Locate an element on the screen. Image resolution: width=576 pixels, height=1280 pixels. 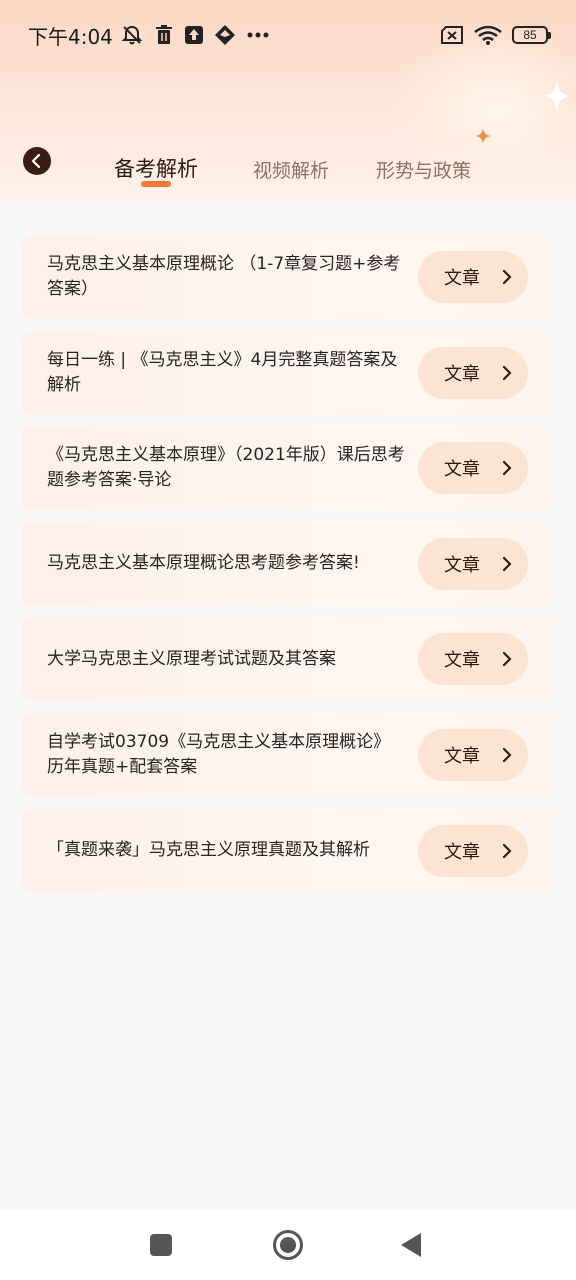
notification-off-icon is located at coordinates (132, 35).